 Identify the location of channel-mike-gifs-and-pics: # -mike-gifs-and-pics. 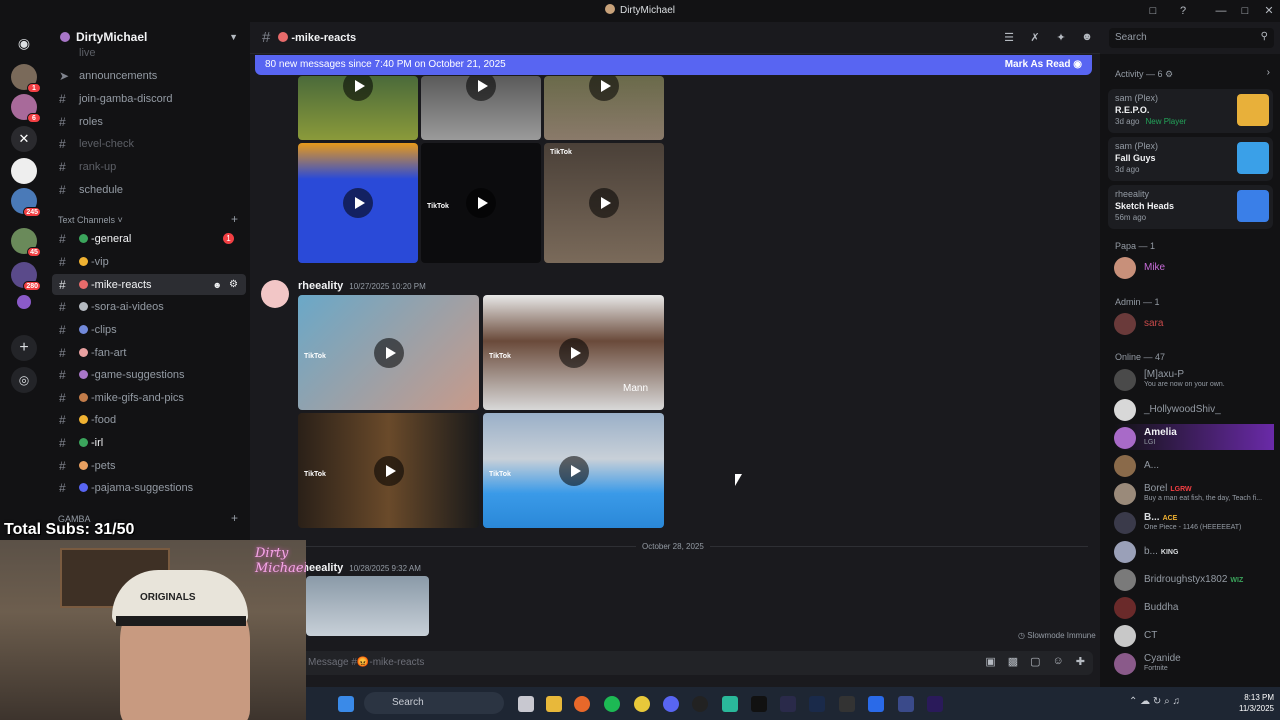
(149, 397).